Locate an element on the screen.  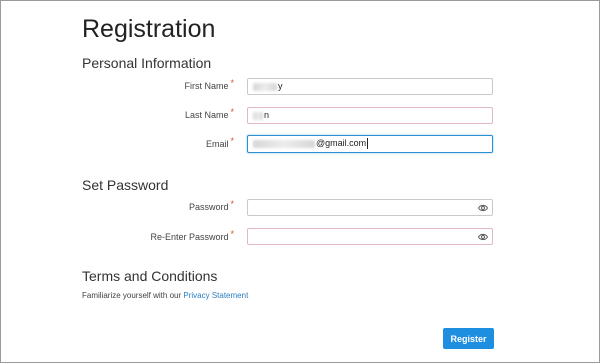
reenter-password-field is located at coordinates (370, 236).